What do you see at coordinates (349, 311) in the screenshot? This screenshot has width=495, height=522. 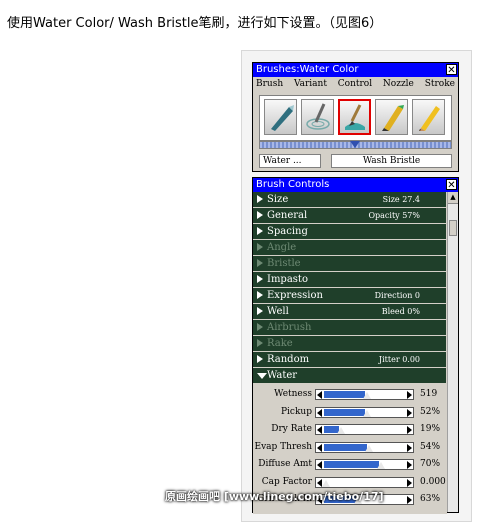 I see `section-well: Well Bleed 0%` at bounding box center [349, 311].